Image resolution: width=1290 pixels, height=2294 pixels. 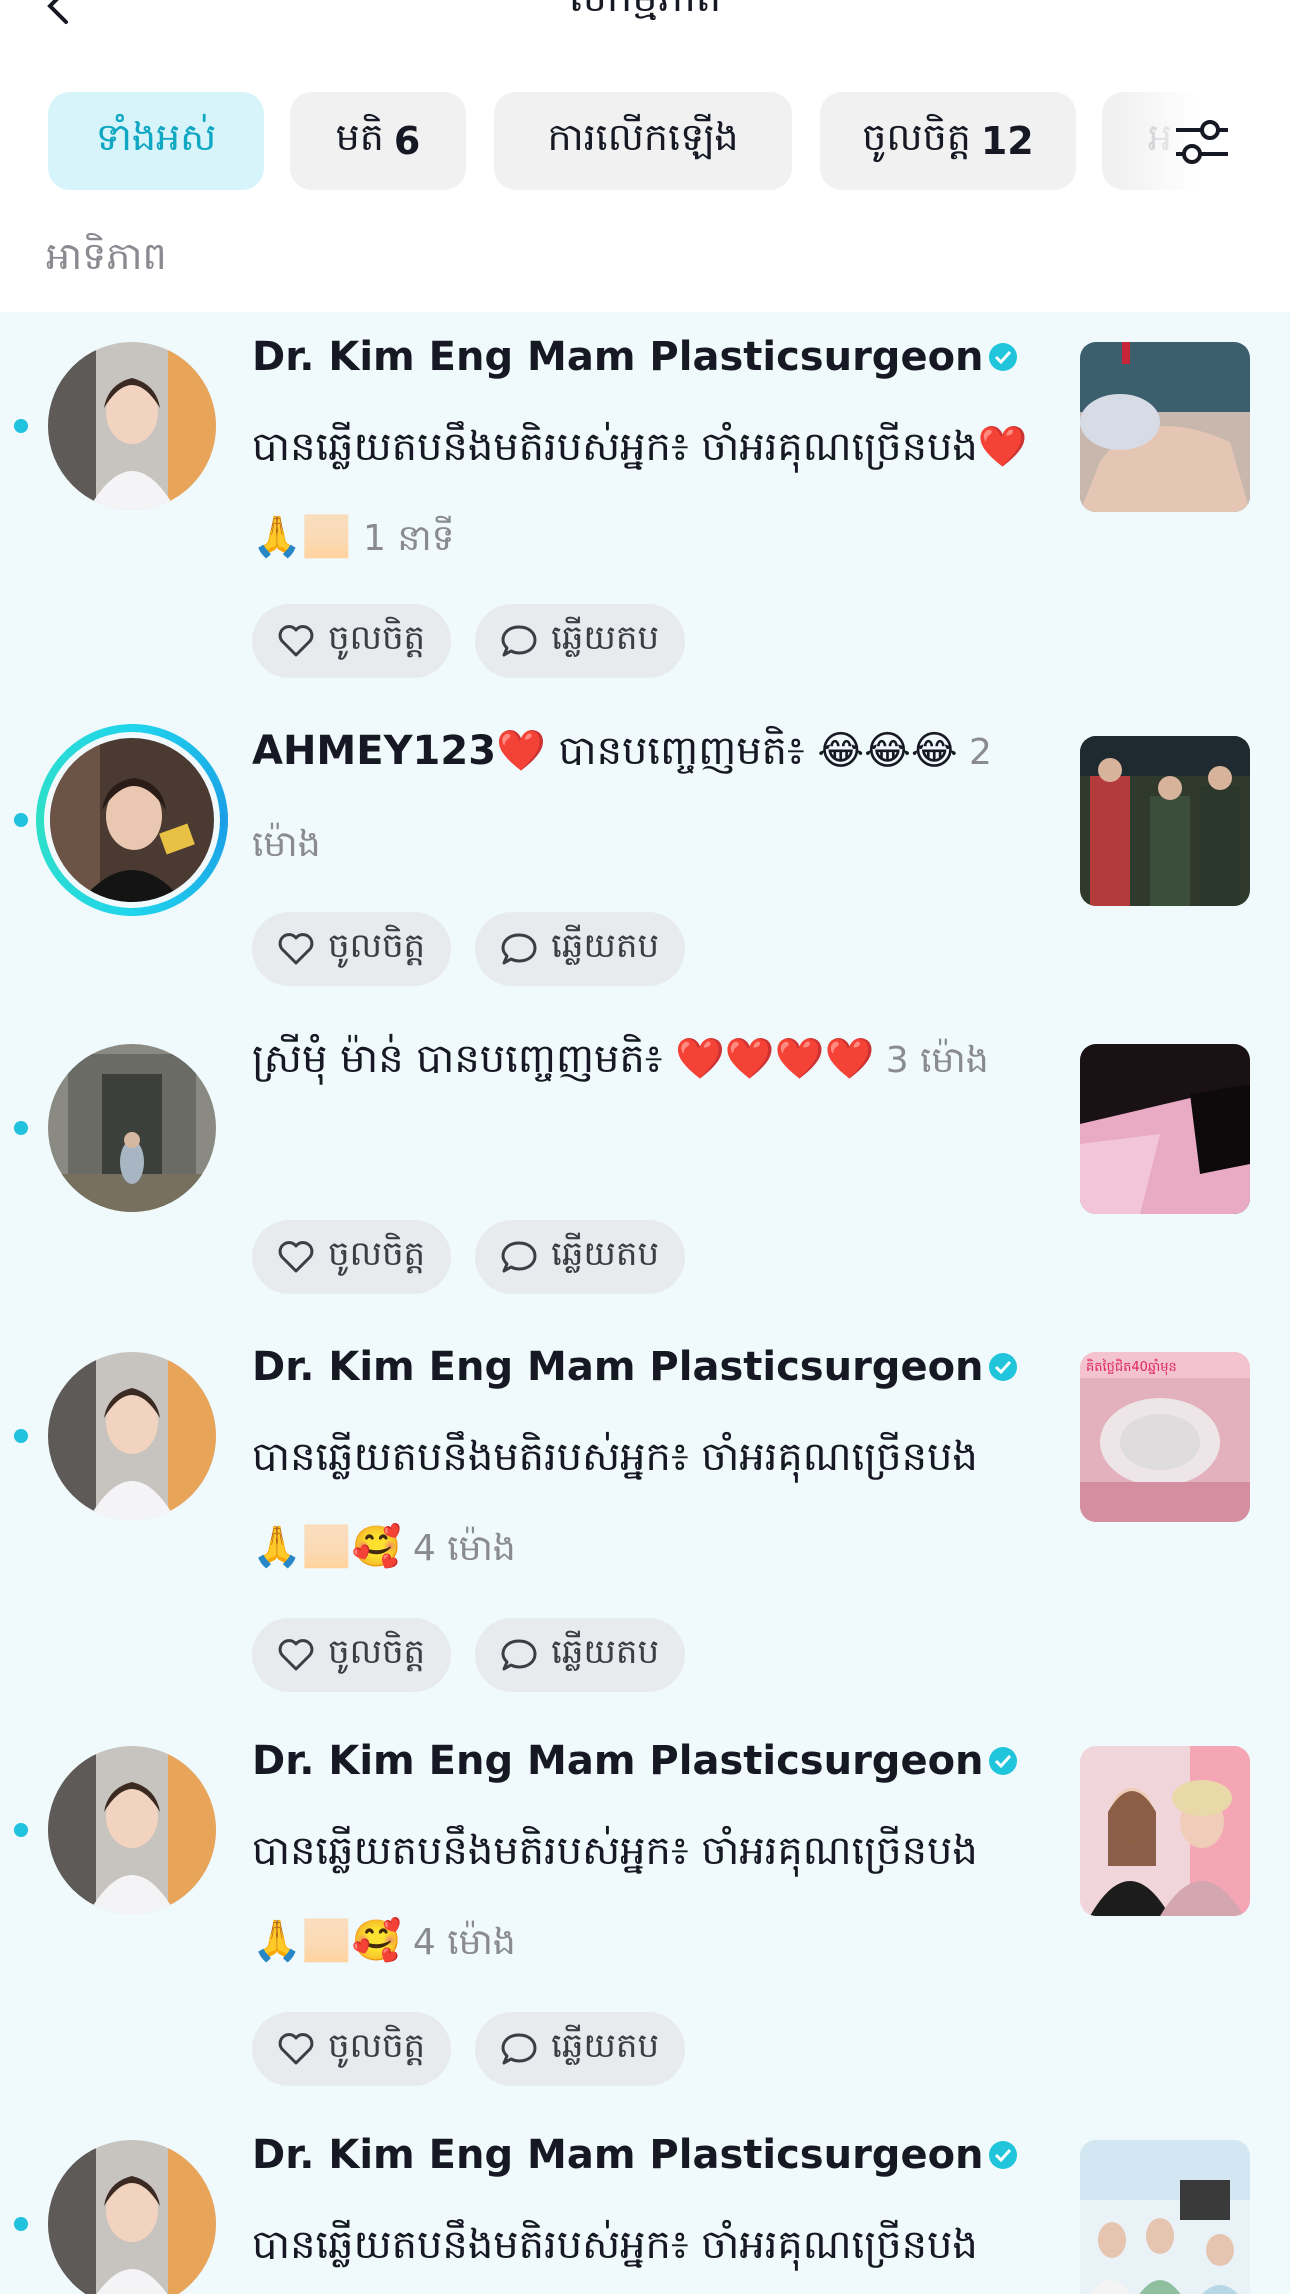 What do you see at coordinates (1165, 1437) in the screenshot?
I see `post-thumbnail: គិតថ្លៃជិត40ឆ្នាំមុន` at bounding box center [1165, 1437].